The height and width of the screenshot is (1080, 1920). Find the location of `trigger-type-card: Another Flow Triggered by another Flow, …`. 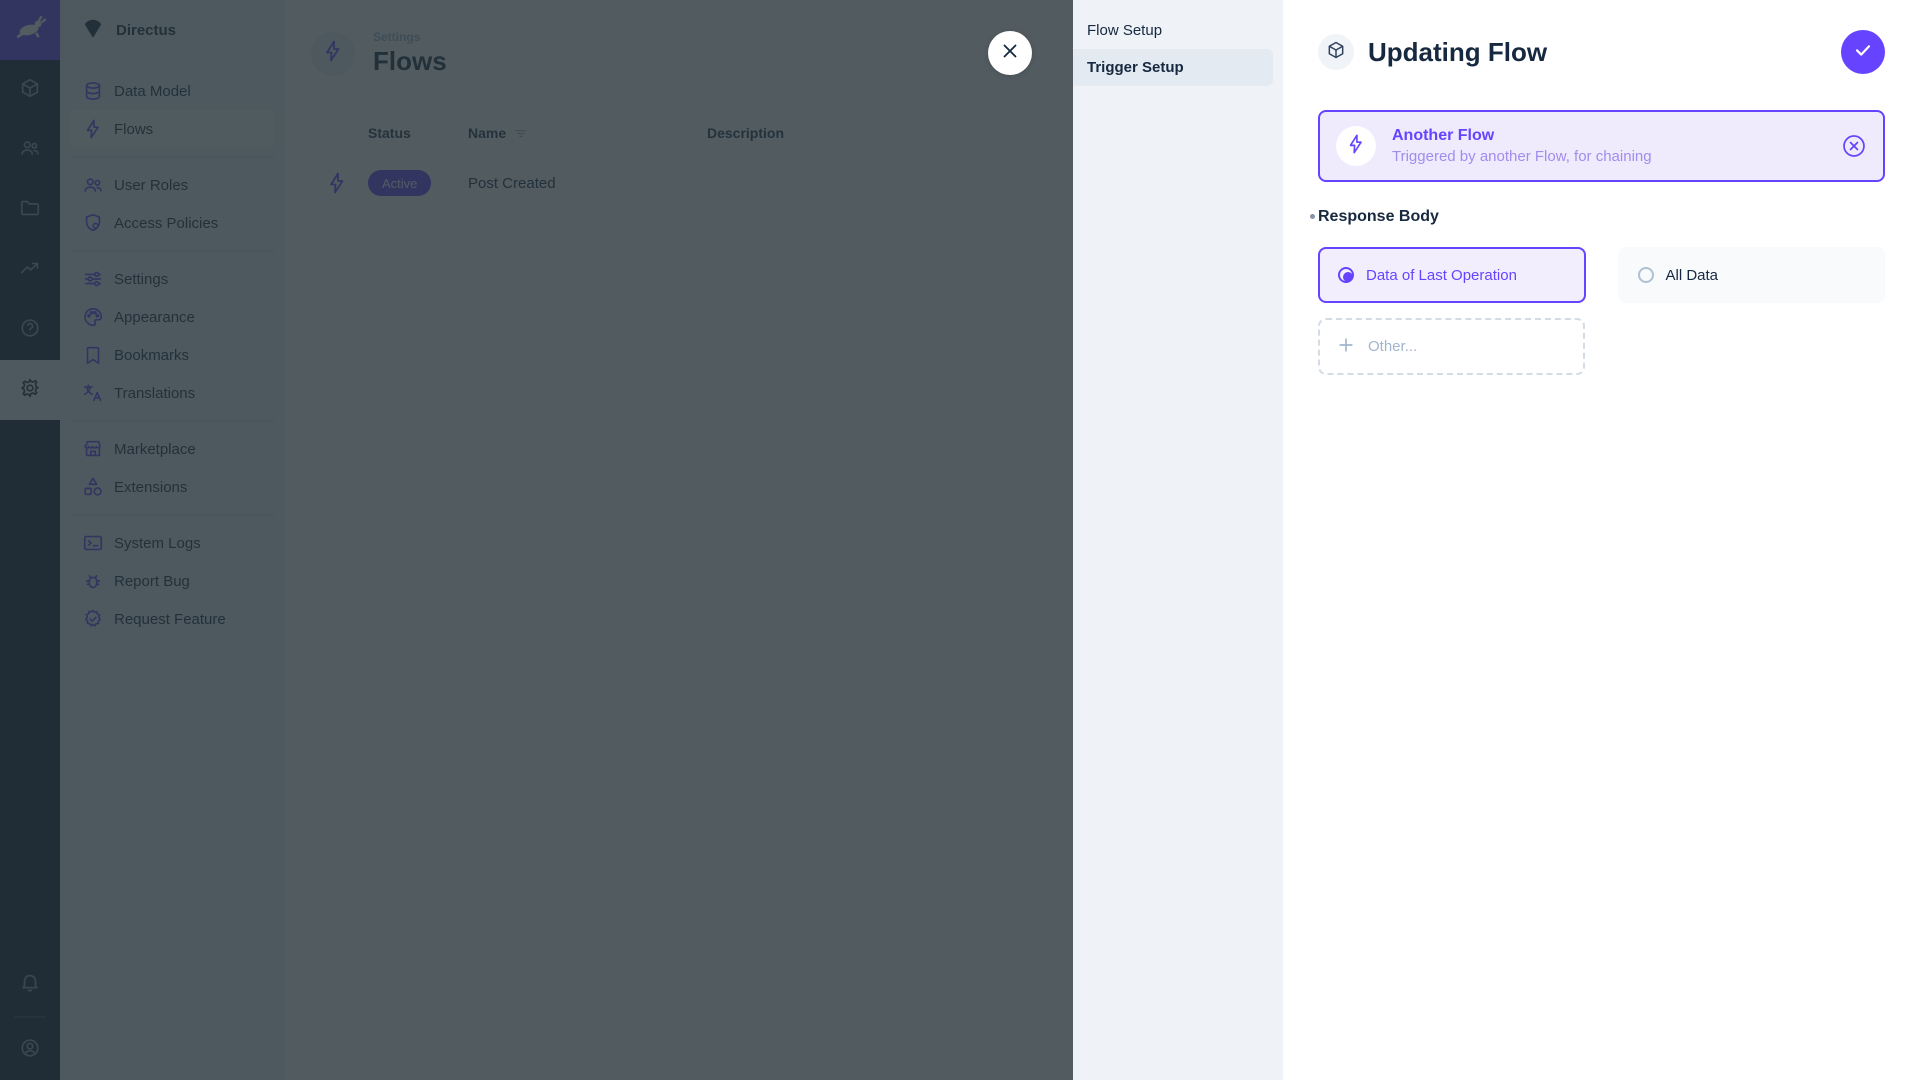

trigger-type-card: Another Flow Triggered by another Flow, … is located at coordinates (1601, 146).